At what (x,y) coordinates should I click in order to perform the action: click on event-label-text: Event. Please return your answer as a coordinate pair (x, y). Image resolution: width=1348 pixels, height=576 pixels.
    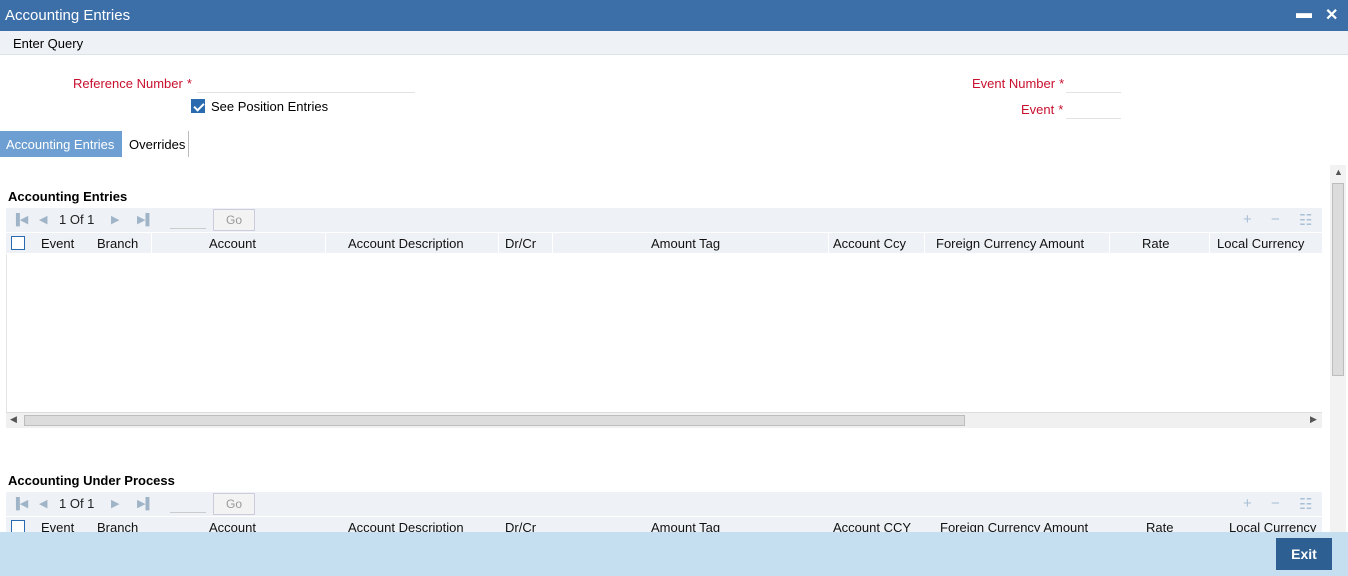
    Looking at the image, I should click on (1038, 109).